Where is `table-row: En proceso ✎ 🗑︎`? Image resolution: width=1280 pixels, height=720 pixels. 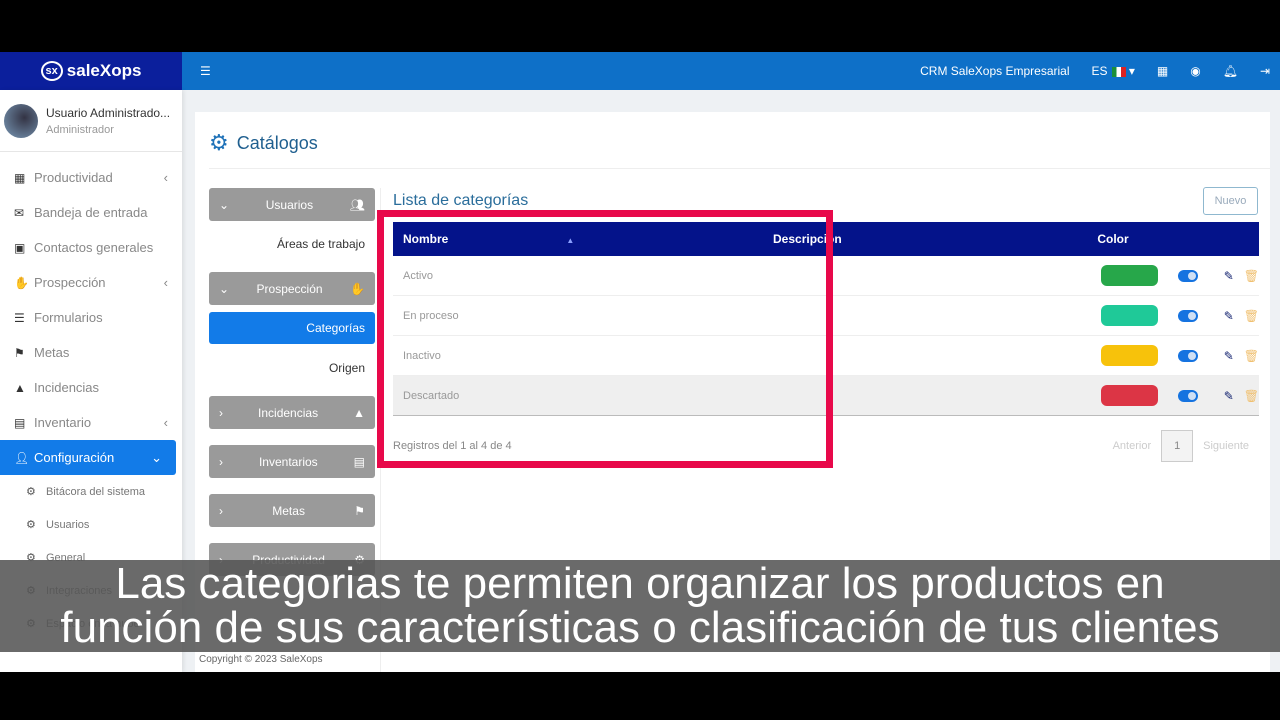
table-row: En proceso ✎ 🗑︎ is located at coordinates (826, 316).